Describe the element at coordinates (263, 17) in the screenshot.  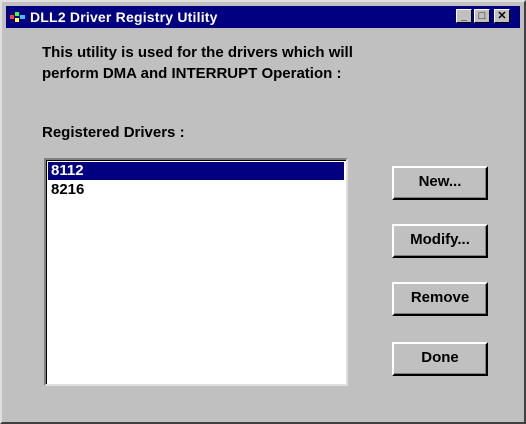
I see `title-bar: DLL2 Driver Registry Utility _ □ ✕` at that location.